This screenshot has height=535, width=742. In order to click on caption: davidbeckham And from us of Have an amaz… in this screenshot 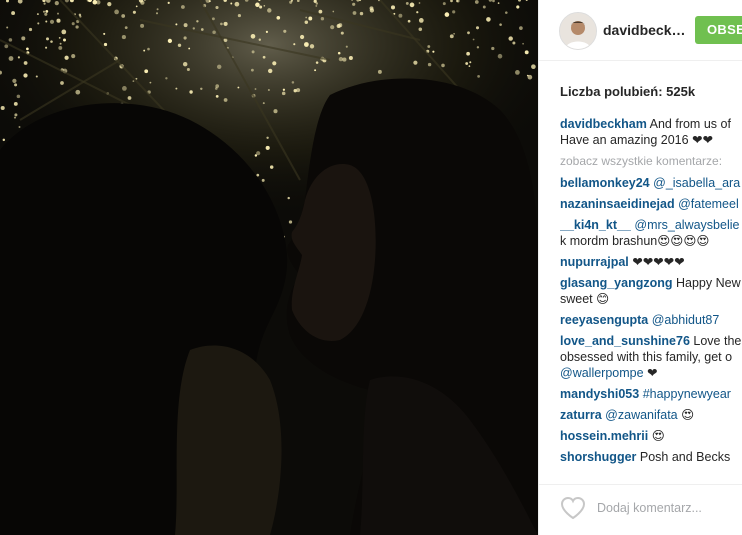, I will do `click(651, 132)`.